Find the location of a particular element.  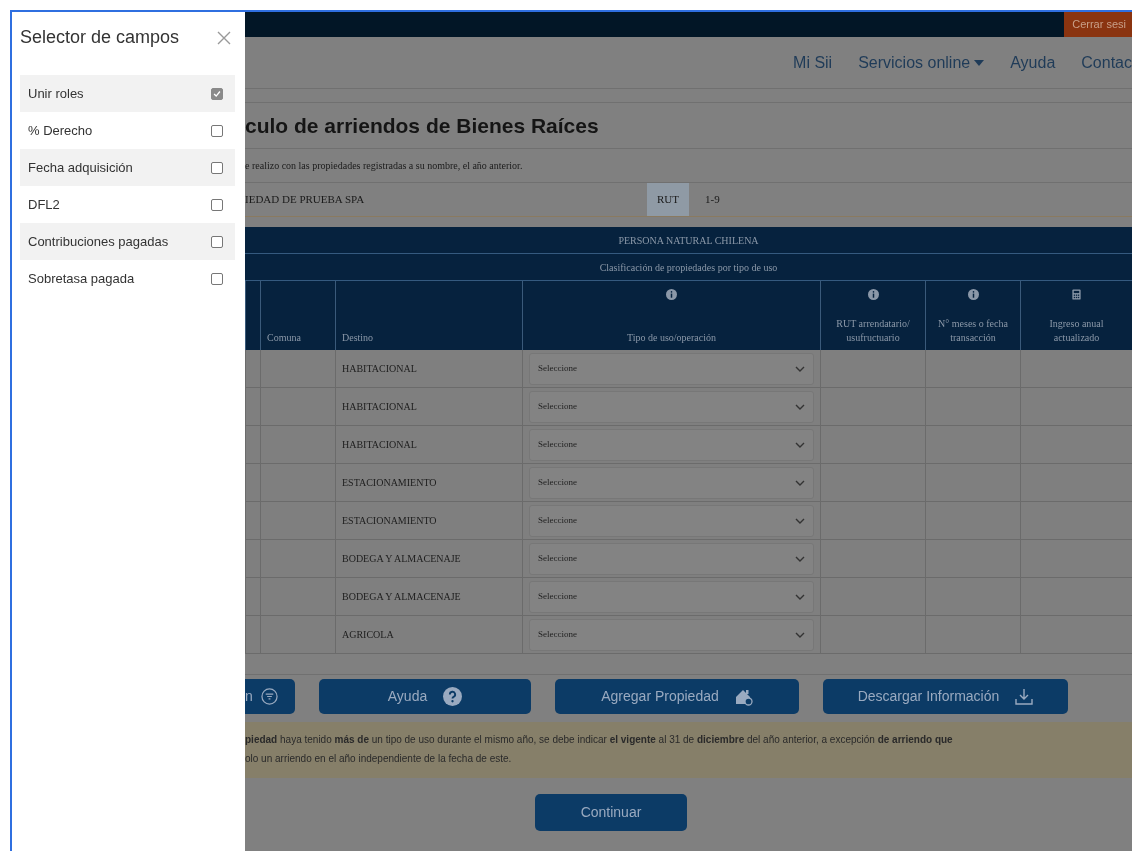

rut-label: RUT is located at coordinates (668, 199).